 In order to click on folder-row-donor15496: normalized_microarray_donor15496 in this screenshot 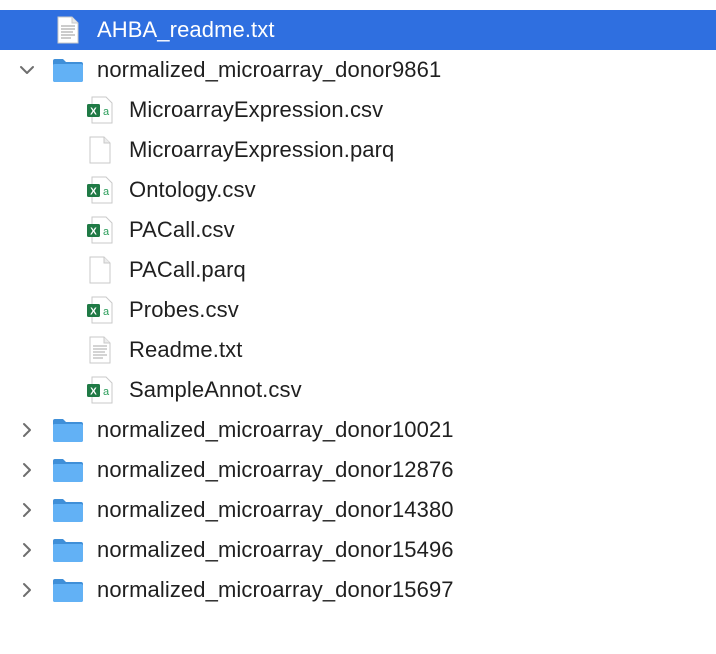, I will do `click(358, 550)`.